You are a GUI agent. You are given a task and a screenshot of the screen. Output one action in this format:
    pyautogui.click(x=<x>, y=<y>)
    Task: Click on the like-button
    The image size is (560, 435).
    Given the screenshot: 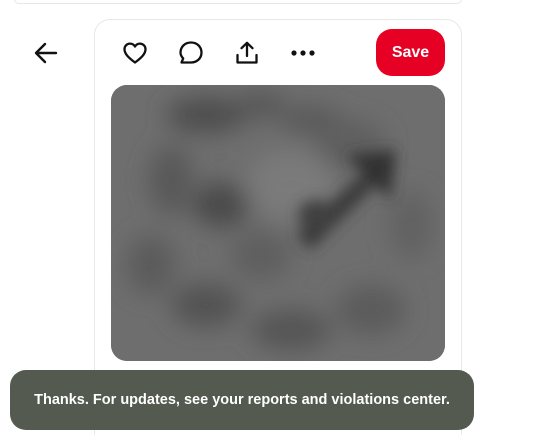 What is the action you would take?
    pyautogui.click(x=135, y=53)
    